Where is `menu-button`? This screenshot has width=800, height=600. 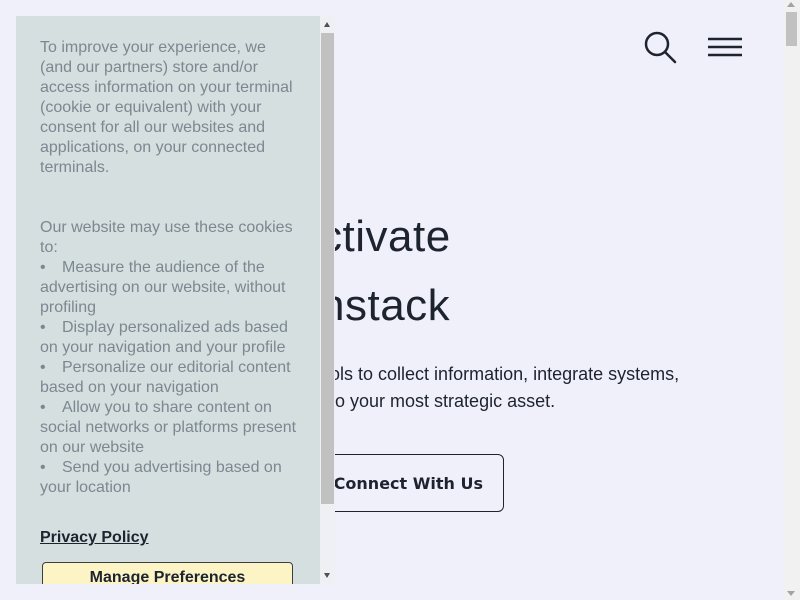
menu-button is located at coordinates (724, 48).